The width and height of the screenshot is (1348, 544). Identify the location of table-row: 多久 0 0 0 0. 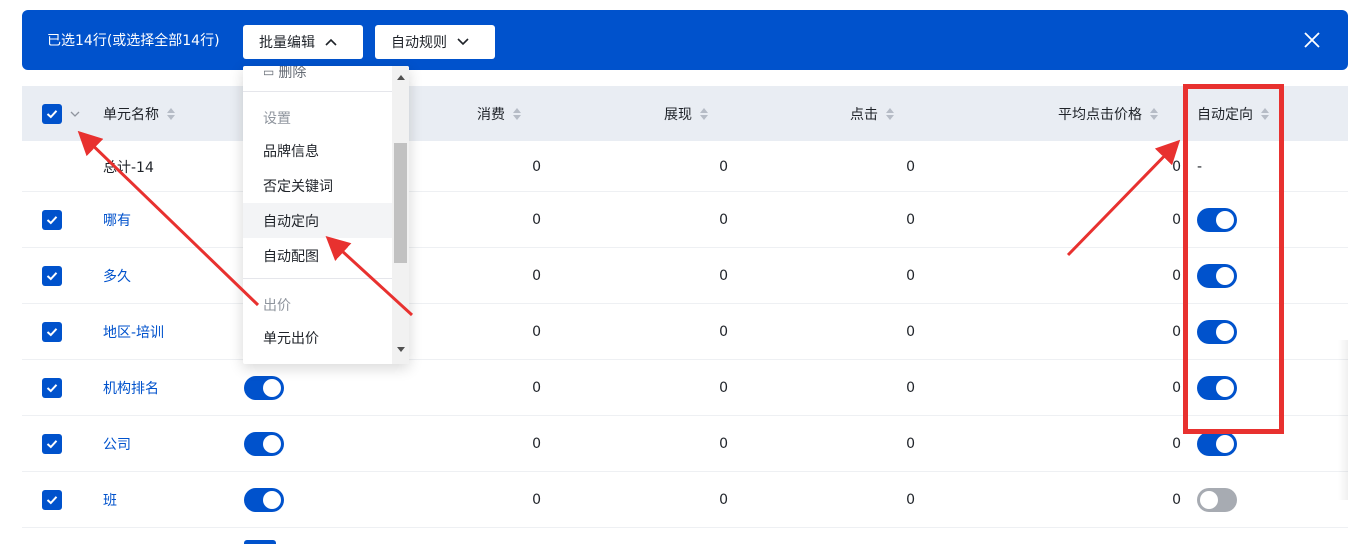
(685, 276).